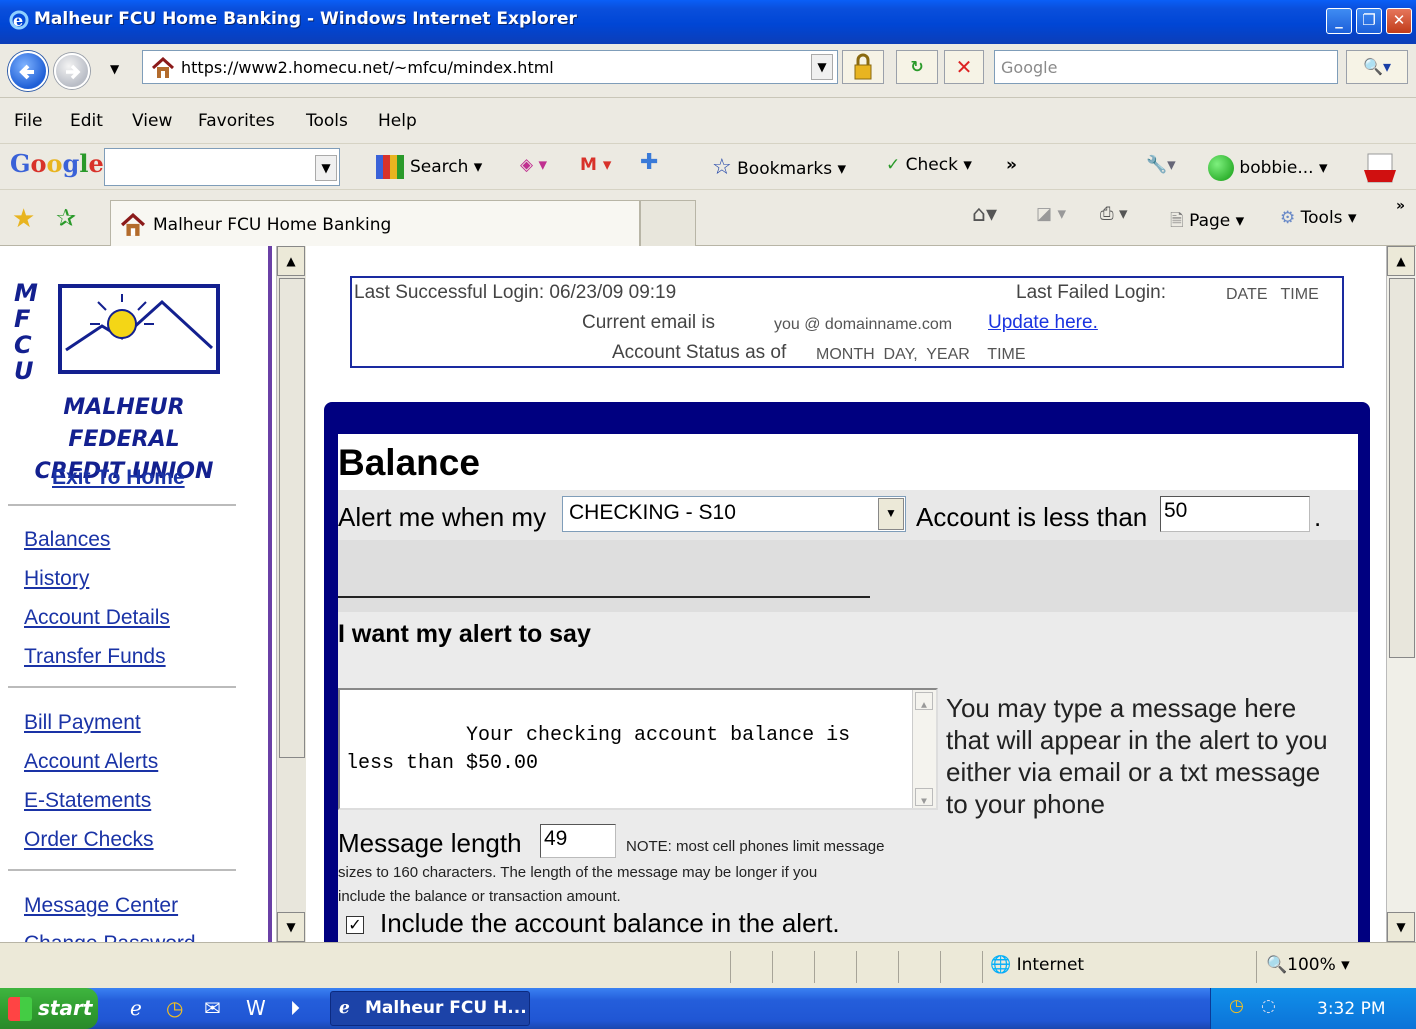  What do you see at coordinates (649, 322) in the screenshot?
I see `email-label: Current email is` at bounding box center [649, 322].